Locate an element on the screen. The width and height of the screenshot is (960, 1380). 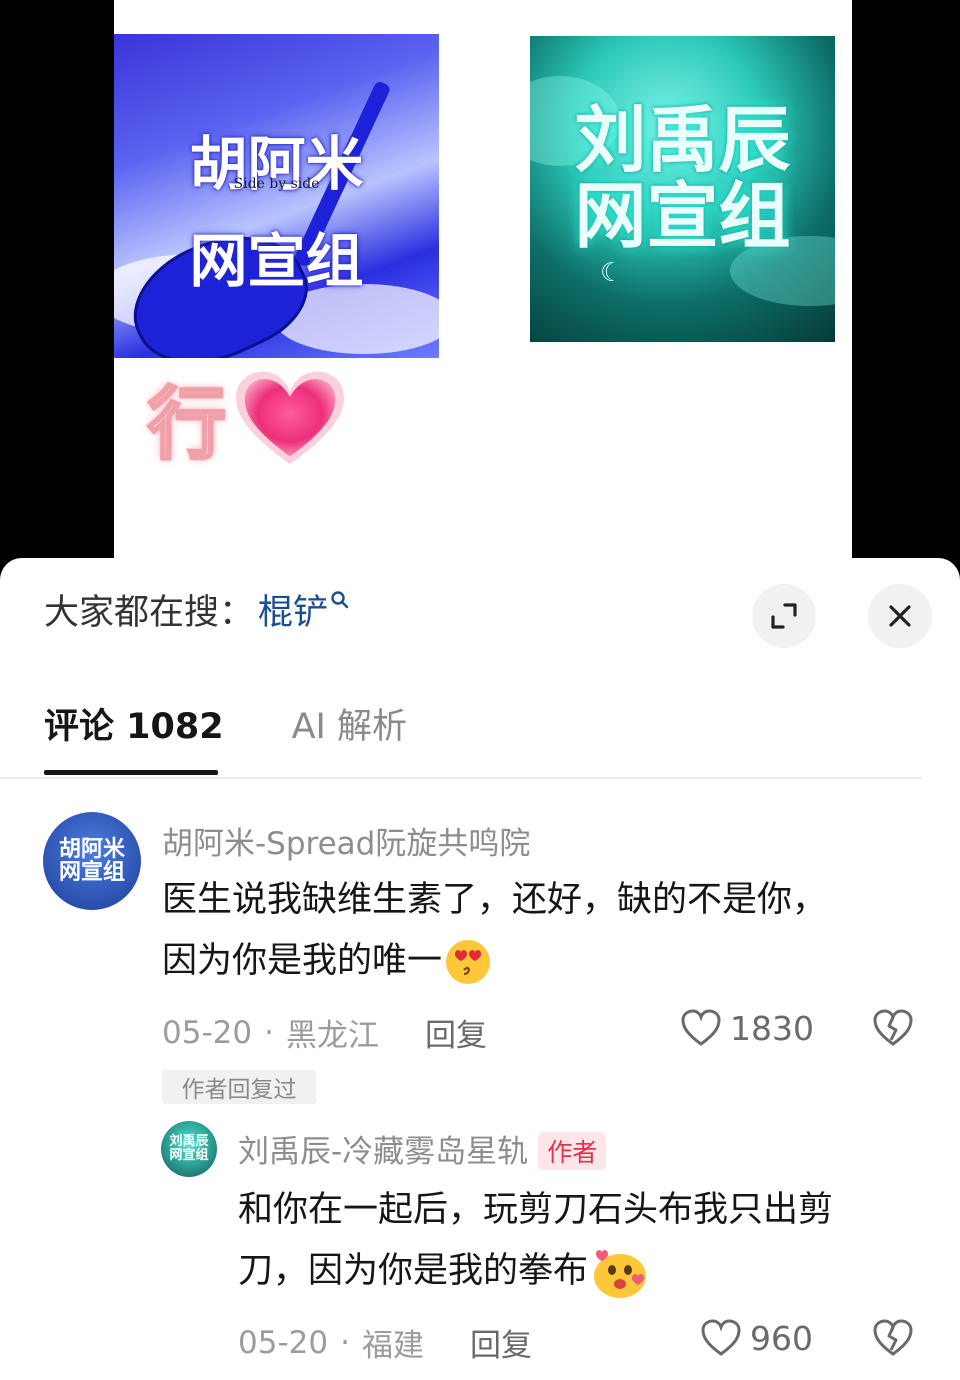
comment-tabs: 评论 1082 AI 解析 is located at coordinates (225, 723).